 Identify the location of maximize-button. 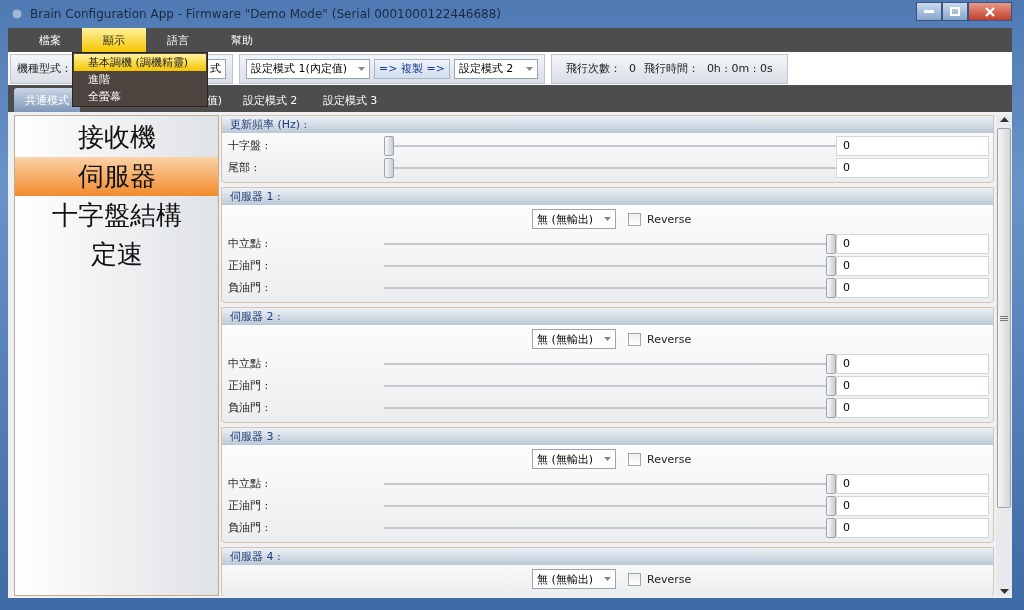
(955, 11).